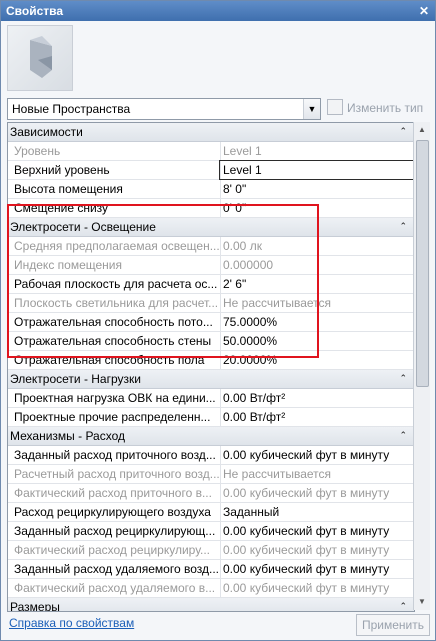  Describe the element at coordinates (248, 265) in the screenshot. I see `property-value: 0.000000` at that location.